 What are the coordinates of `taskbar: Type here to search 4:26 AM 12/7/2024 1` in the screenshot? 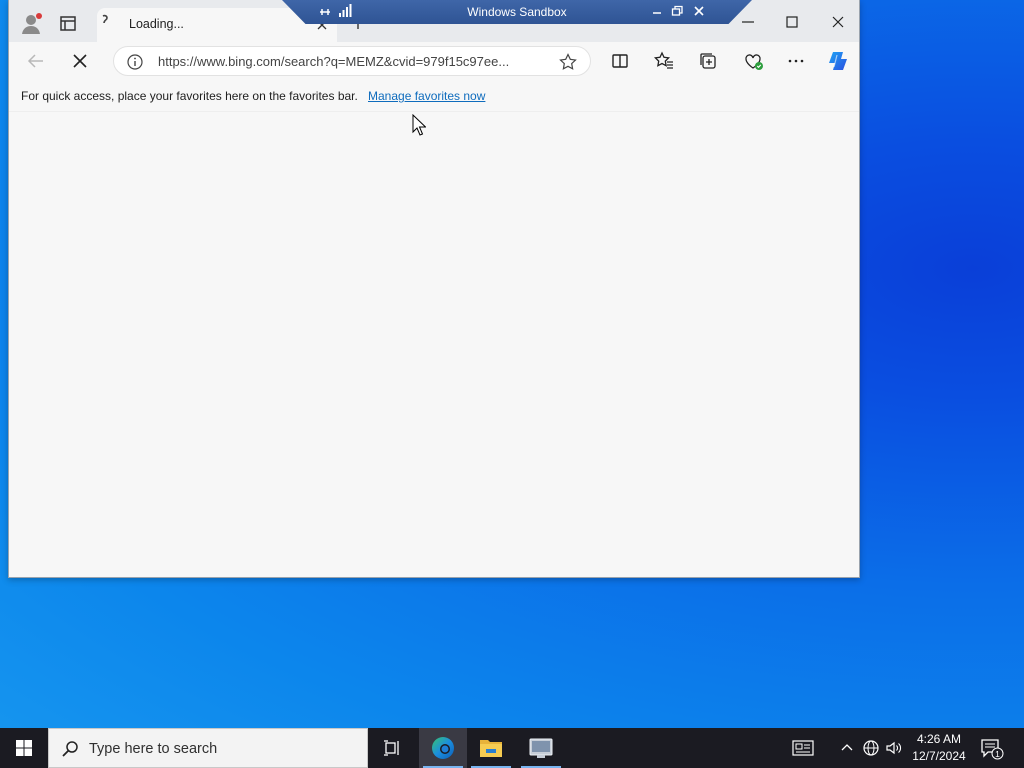 It's located at (512, 748).